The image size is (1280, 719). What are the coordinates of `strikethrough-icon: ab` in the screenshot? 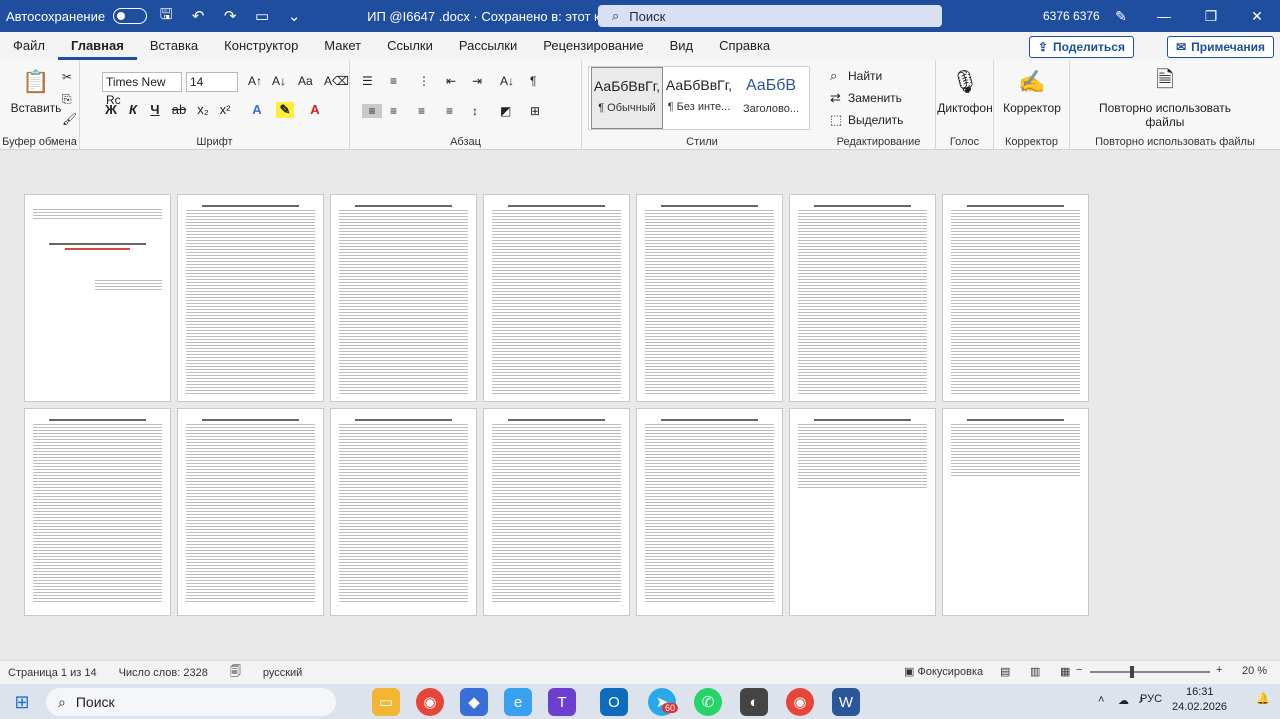 It's located at (179, 109).